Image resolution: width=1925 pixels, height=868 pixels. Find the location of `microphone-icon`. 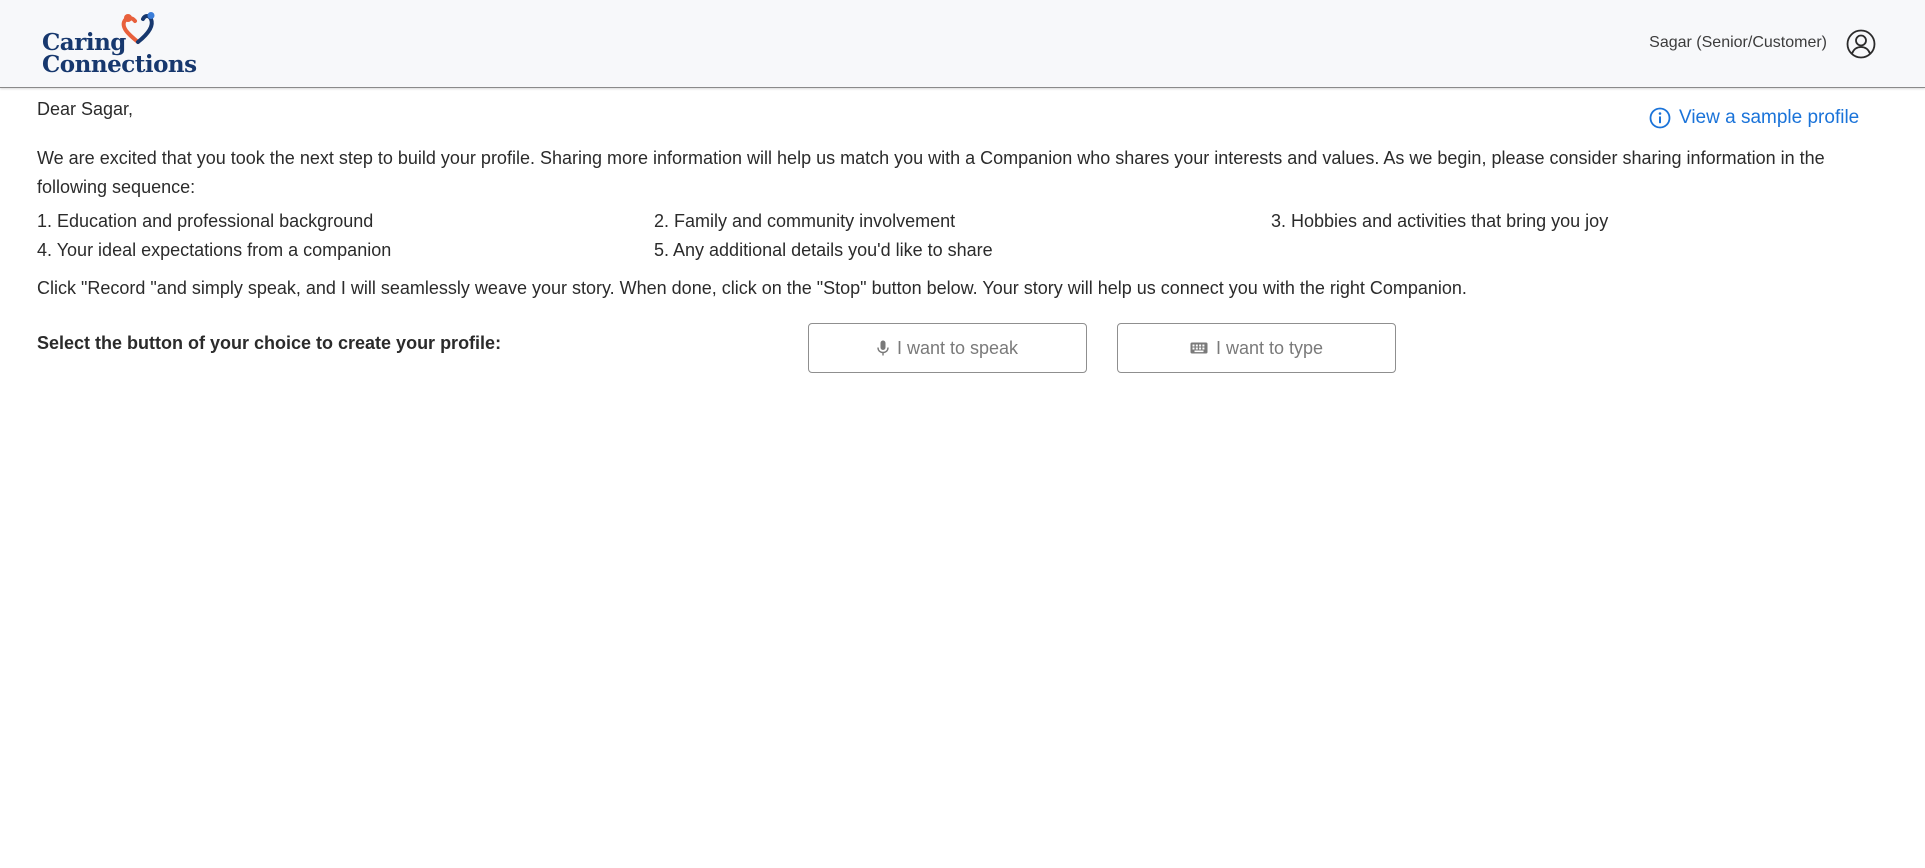

microphone-icon is located at coordinates (883, 348).